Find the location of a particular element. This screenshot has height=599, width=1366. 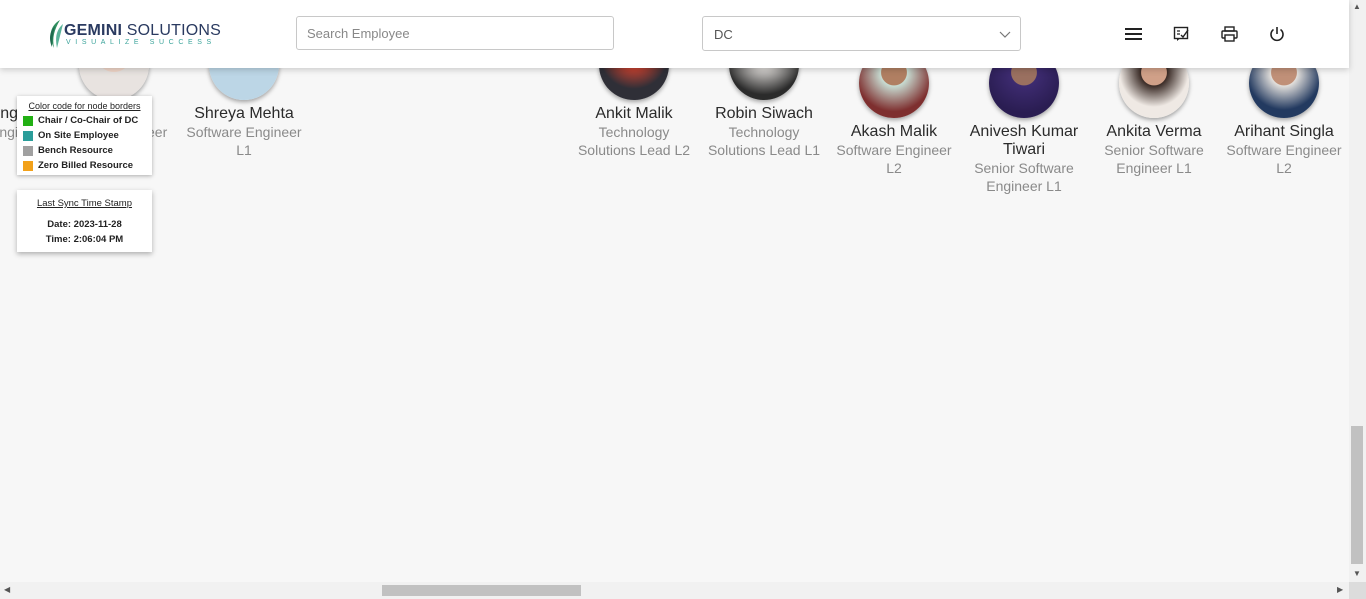

employee-role: ngi is located at coordinates (9, 132).